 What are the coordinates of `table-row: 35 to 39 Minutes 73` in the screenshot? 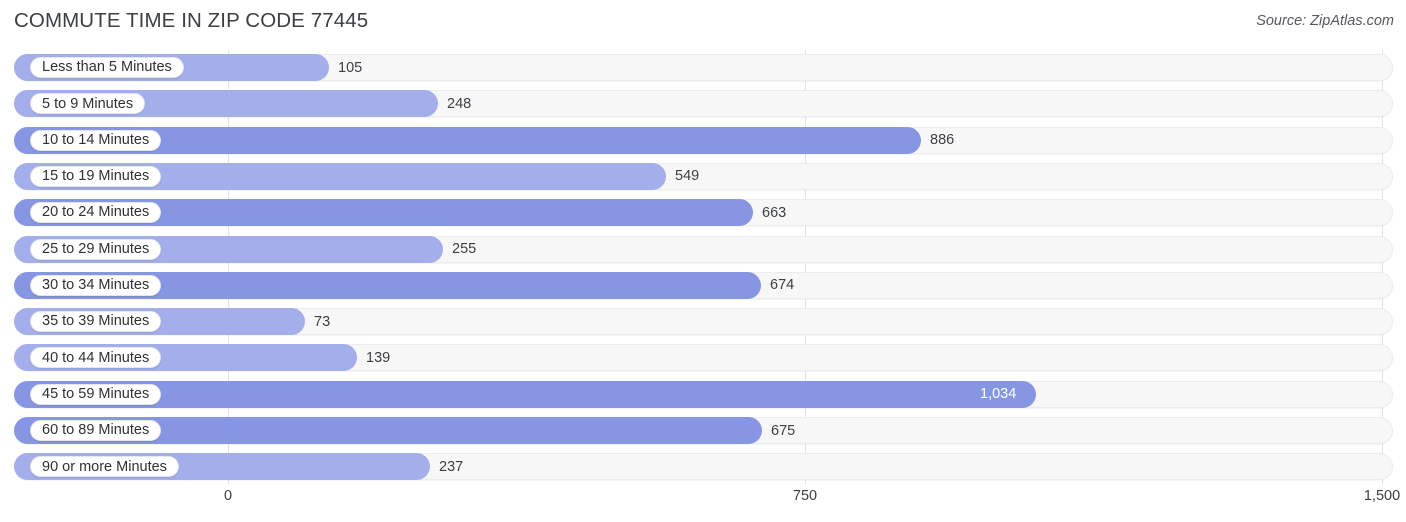 It's located at (703, 322).